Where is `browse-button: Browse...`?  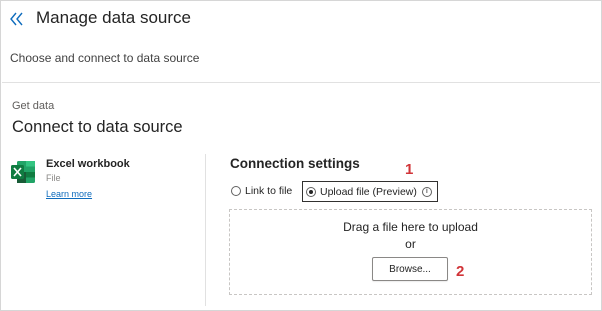 browse-button: Browse... is located at coordinates (410, 269).